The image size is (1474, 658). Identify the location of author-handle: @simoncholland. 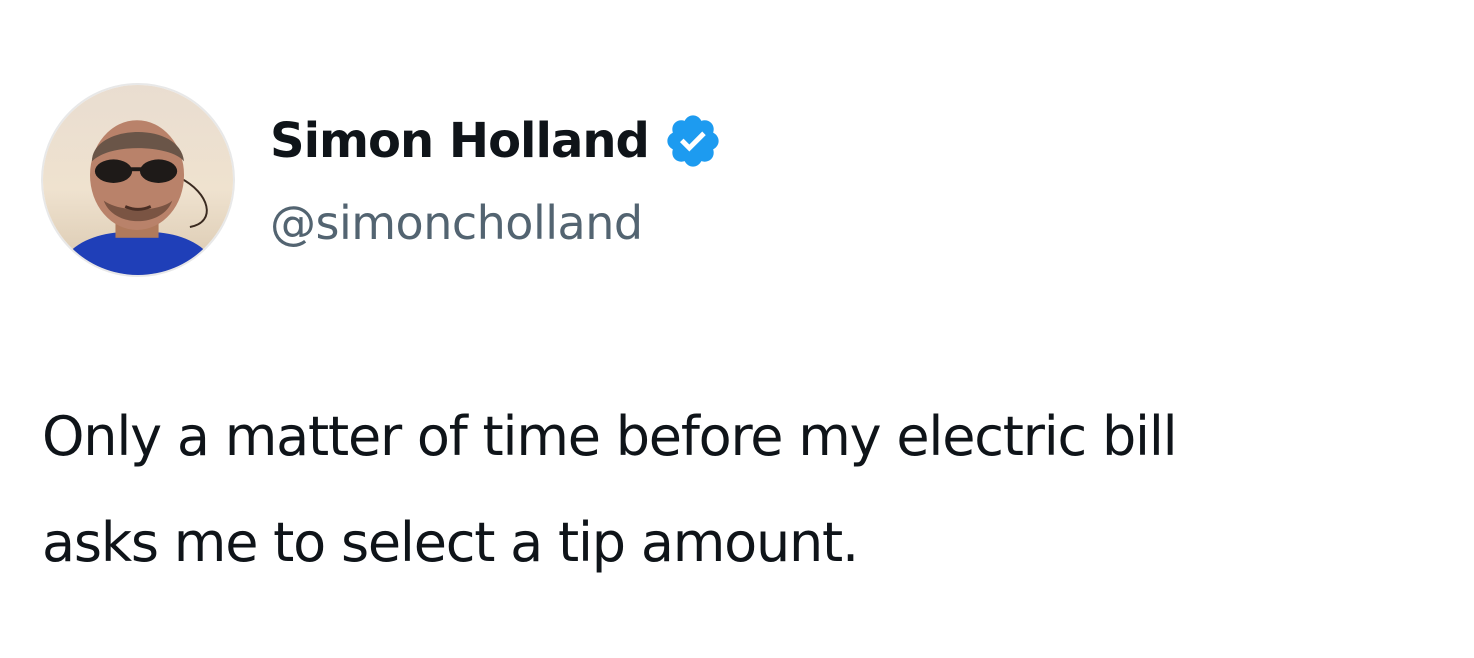
(456, 223).